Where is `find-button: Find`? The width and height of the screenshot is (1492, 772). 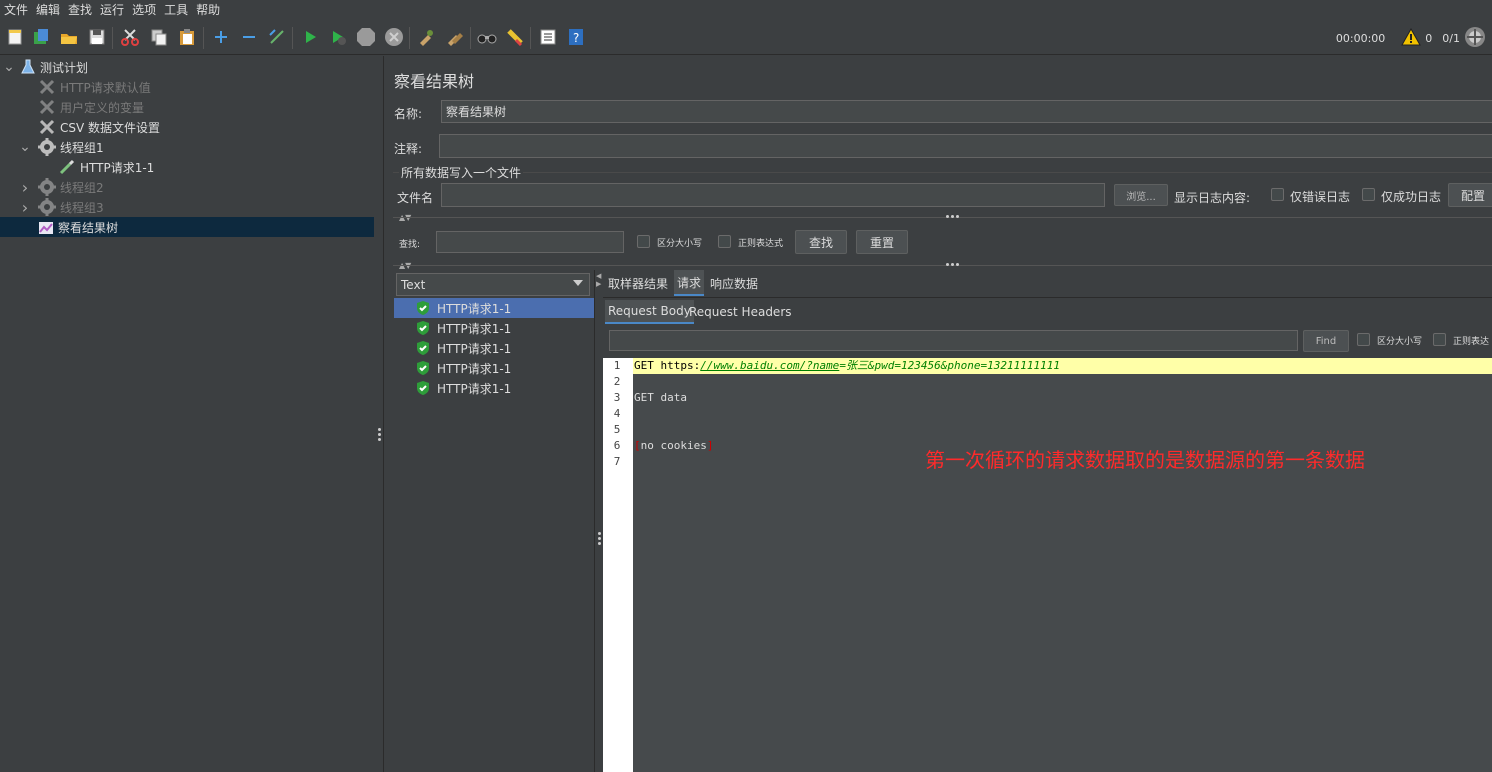 find-button: Find is located at coordinates (1326, 341).